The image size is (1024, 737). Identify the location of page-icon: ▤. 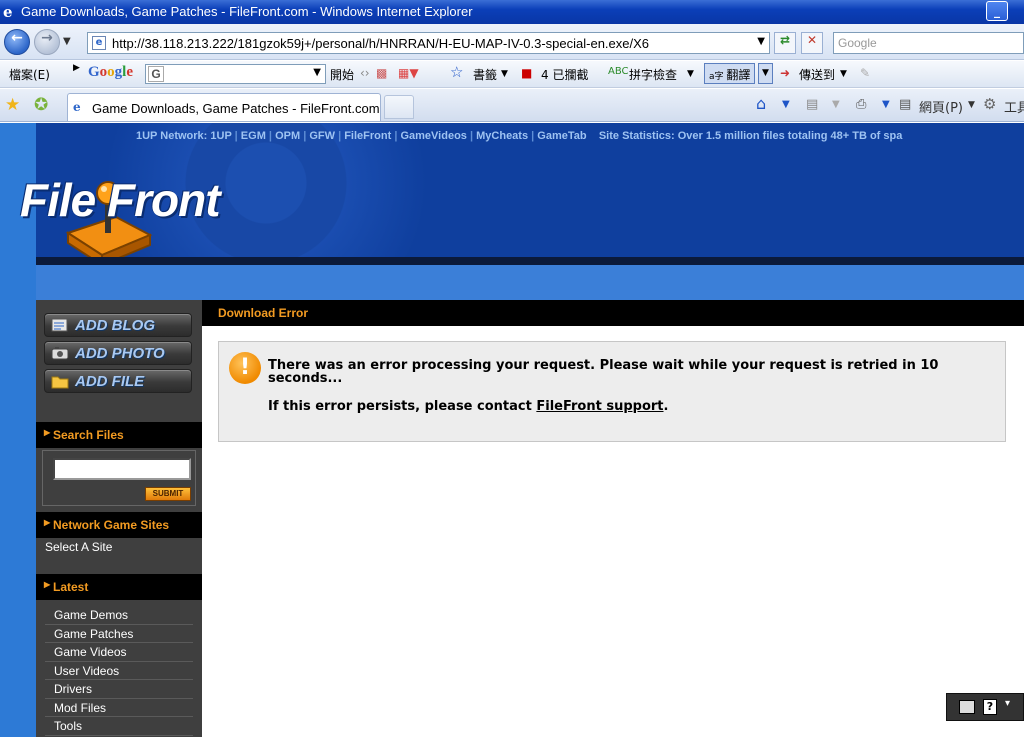
(905, 104).